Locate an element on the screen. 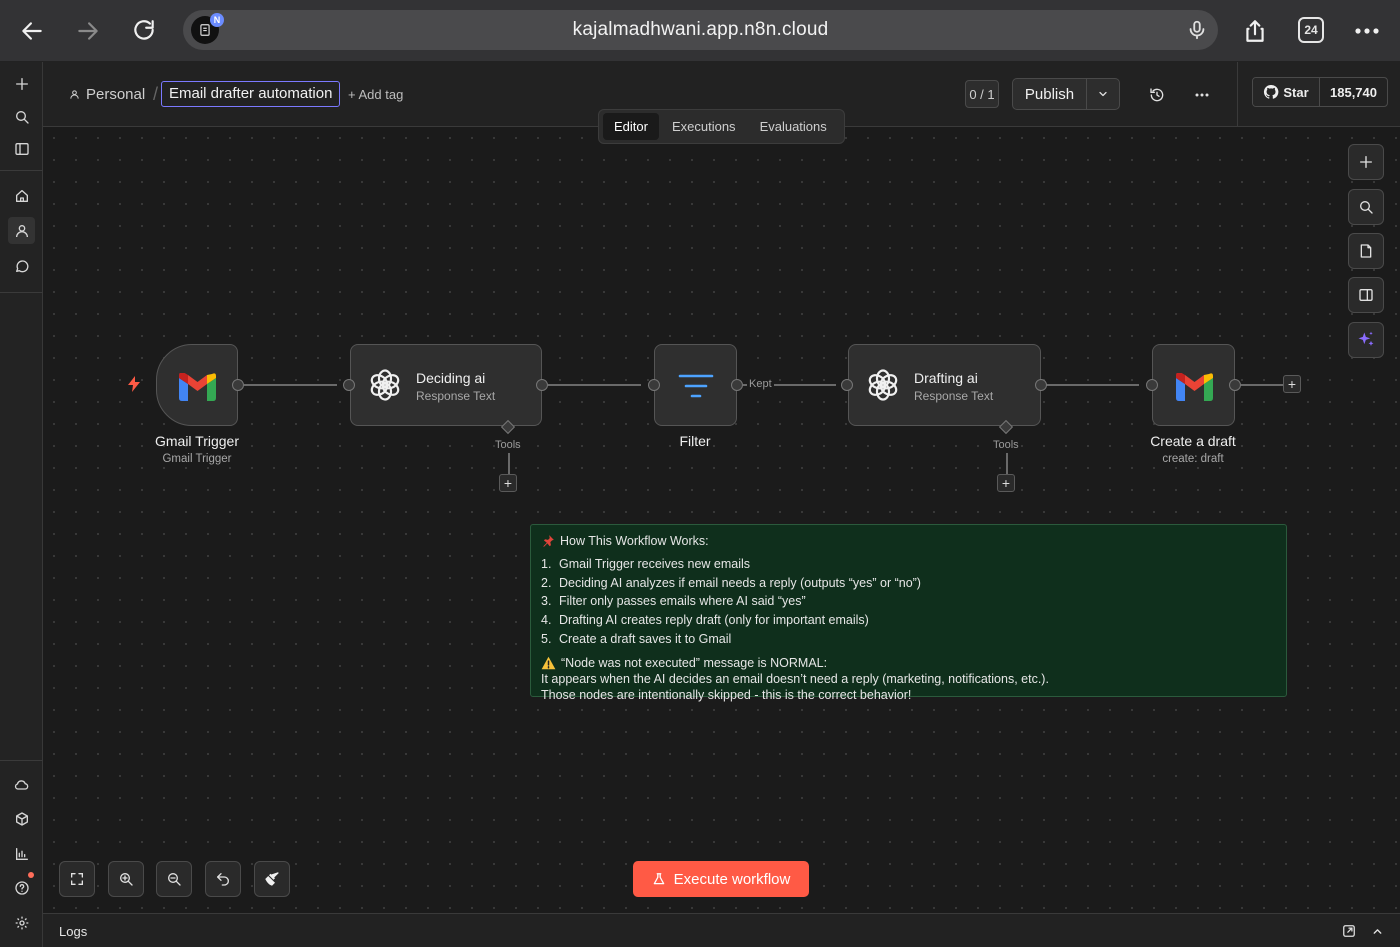  github-icon is located at coordinates (1271, 91).